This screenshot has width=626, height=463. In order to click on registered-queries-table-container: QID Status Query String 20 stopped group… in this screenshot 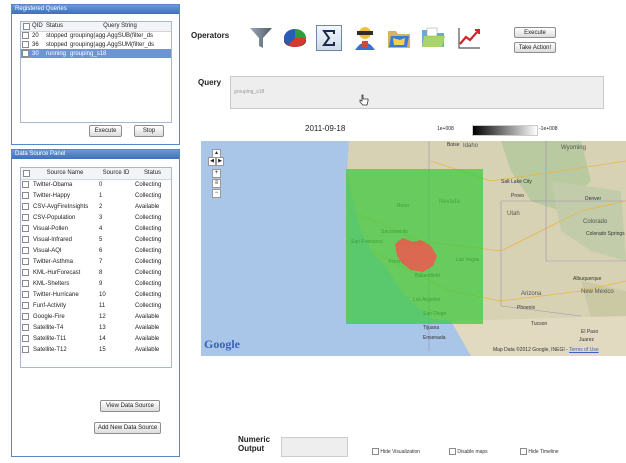, I will do `click(96, 72)`.